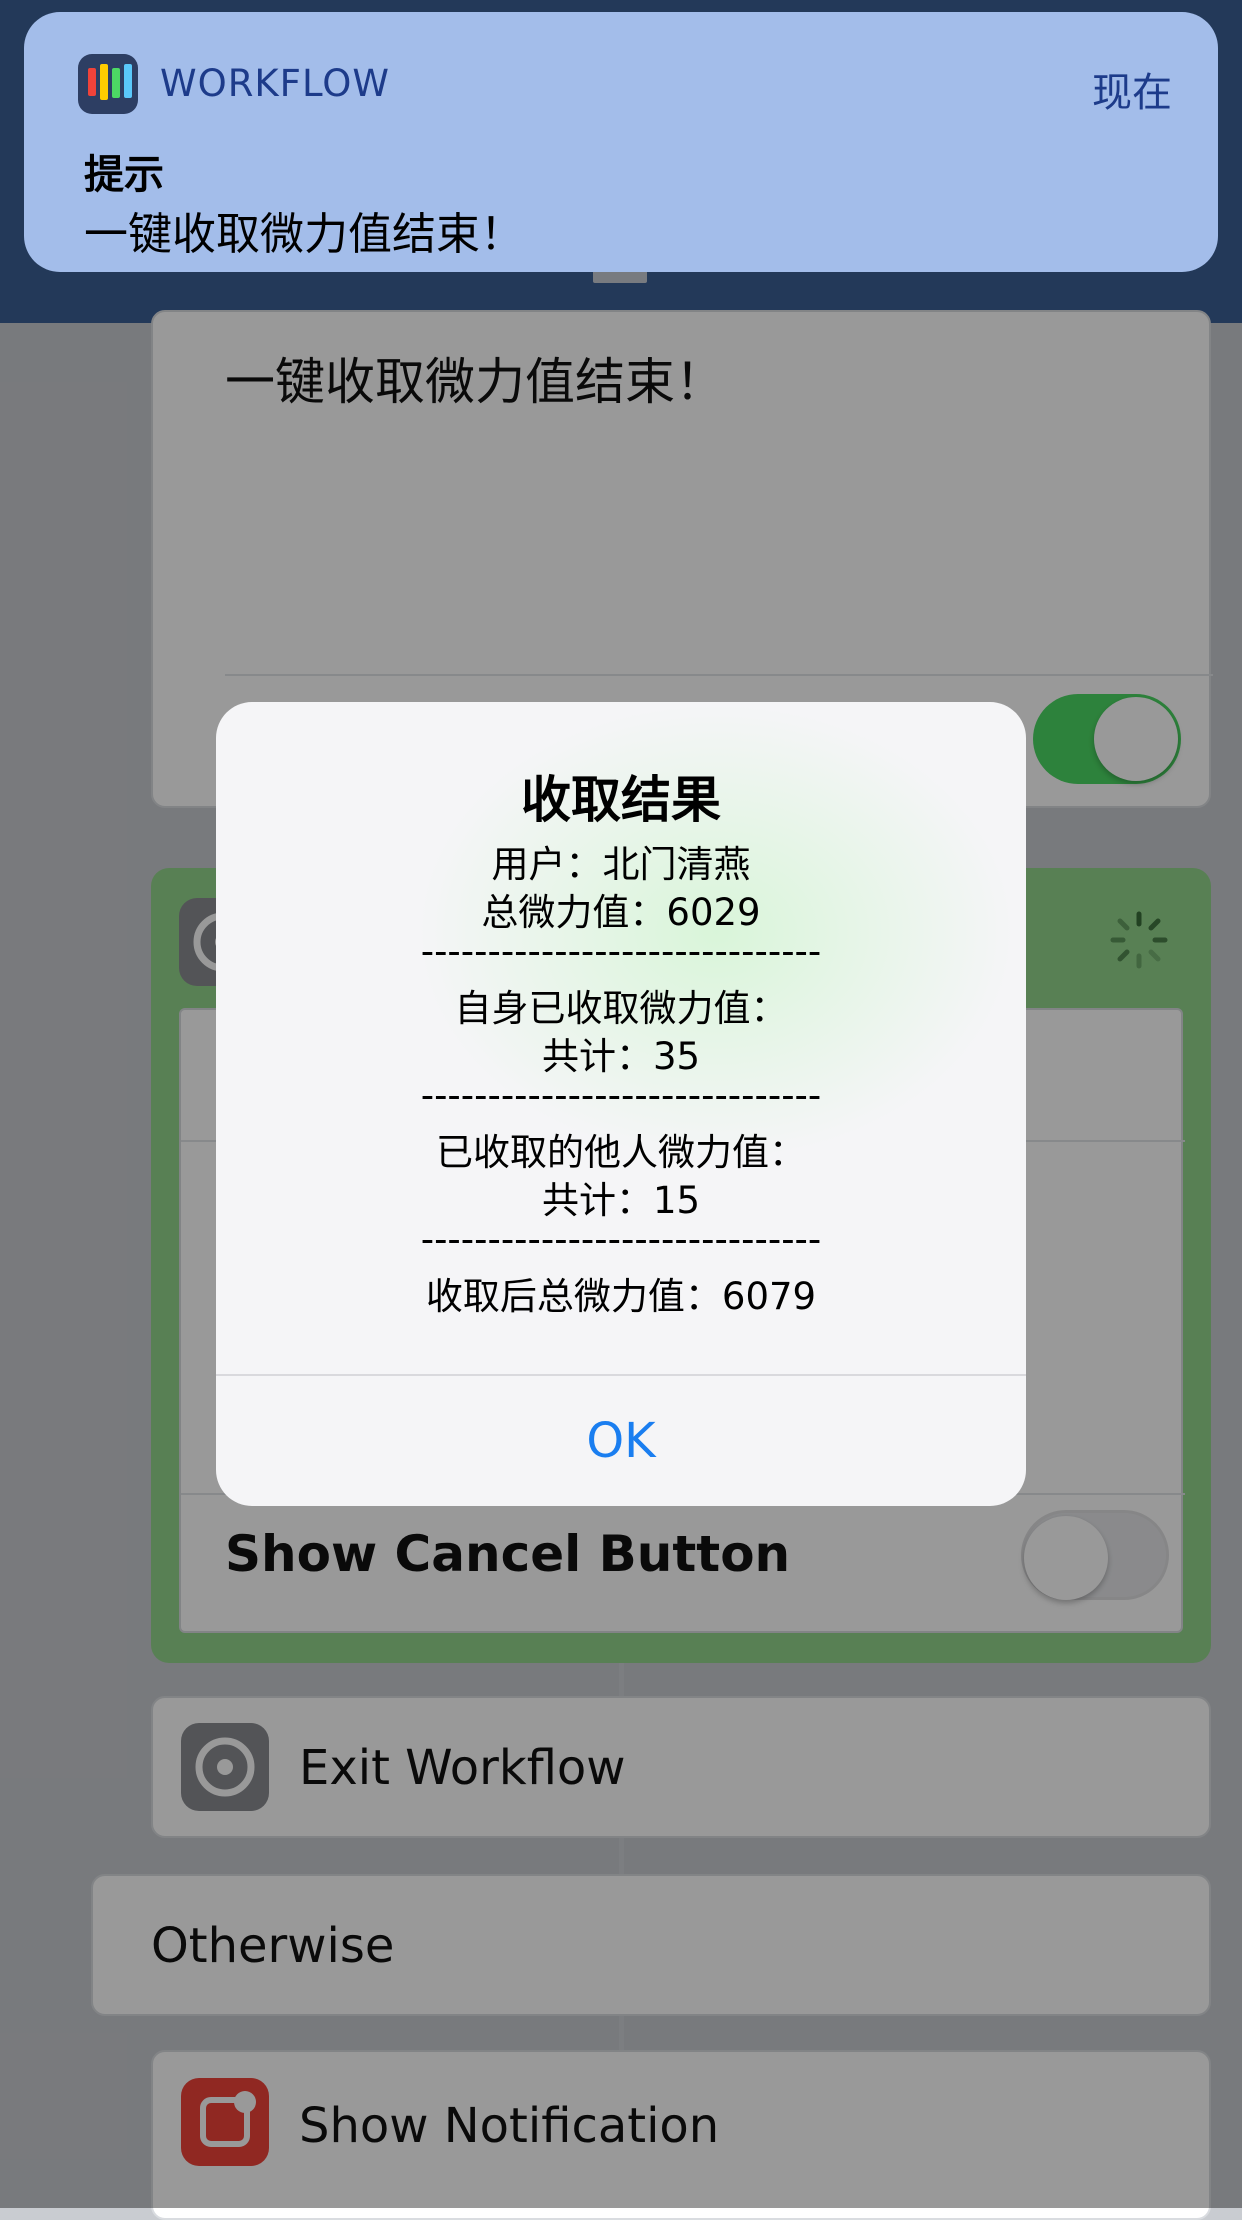 This screenshot has height=2220, width=1242. What do you see at coordinates (108, 84) in the screenshot?
I see `workflow-app-icon` at bounding box center [108, 84].